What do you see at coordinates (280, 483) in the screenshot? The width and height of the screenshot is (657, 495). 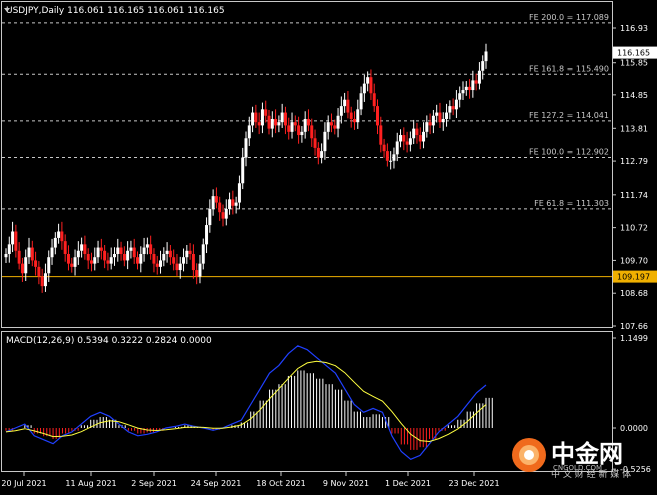 I see `x-tick-label: 18 Oct 2021` at bounding box center [280, 483].